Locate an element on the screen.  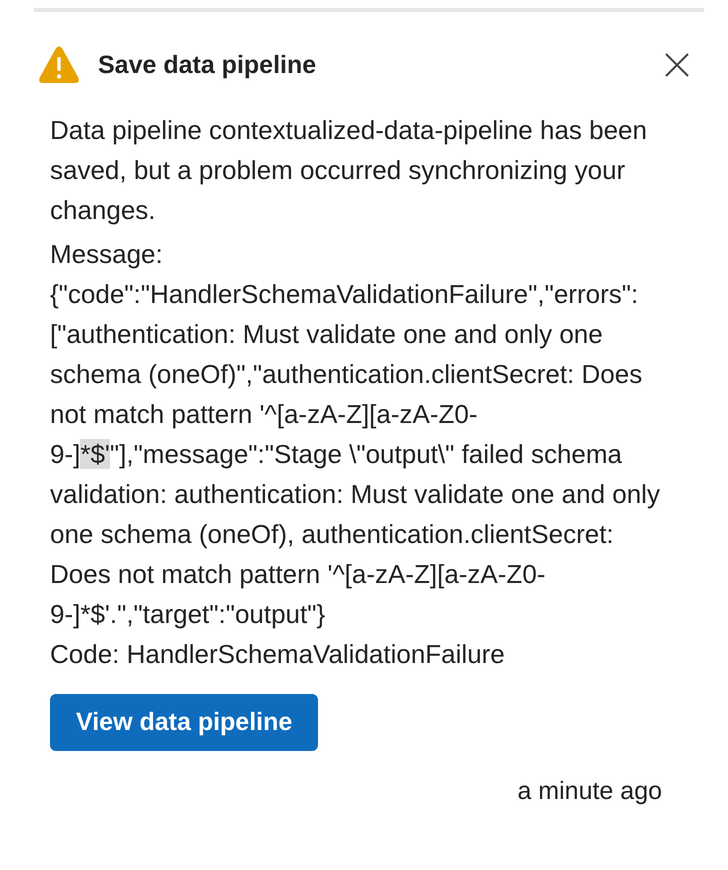
close-icon is located at coordinates (677, 65).